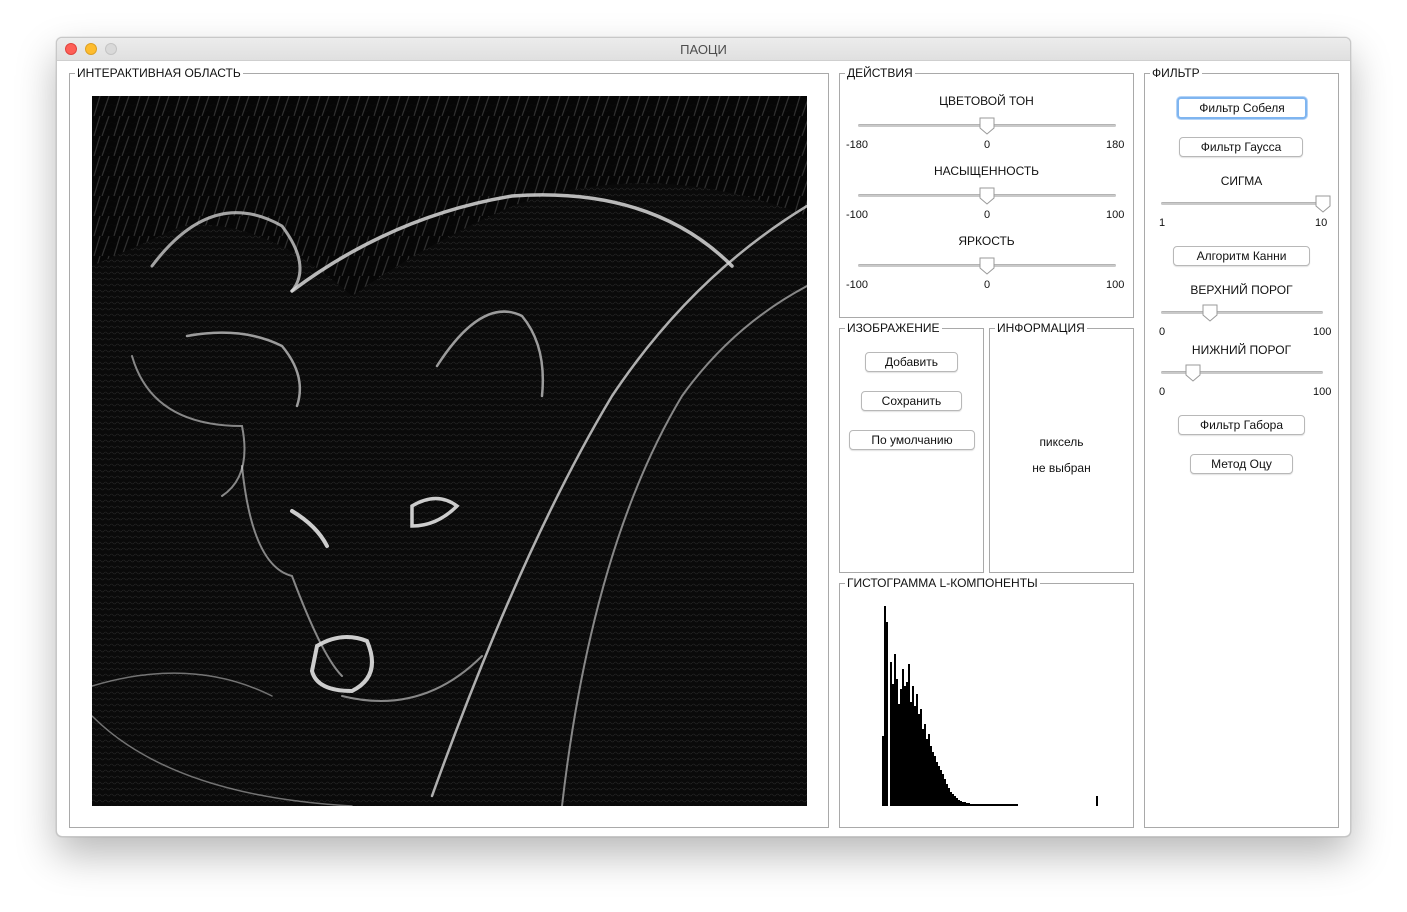 Image resolution: width=1407 pixels, height=912 pixels. Describe the element at coordinates (1061, 468) in the screenshot. I see `pixel-info-line2: не выбран` at that location.